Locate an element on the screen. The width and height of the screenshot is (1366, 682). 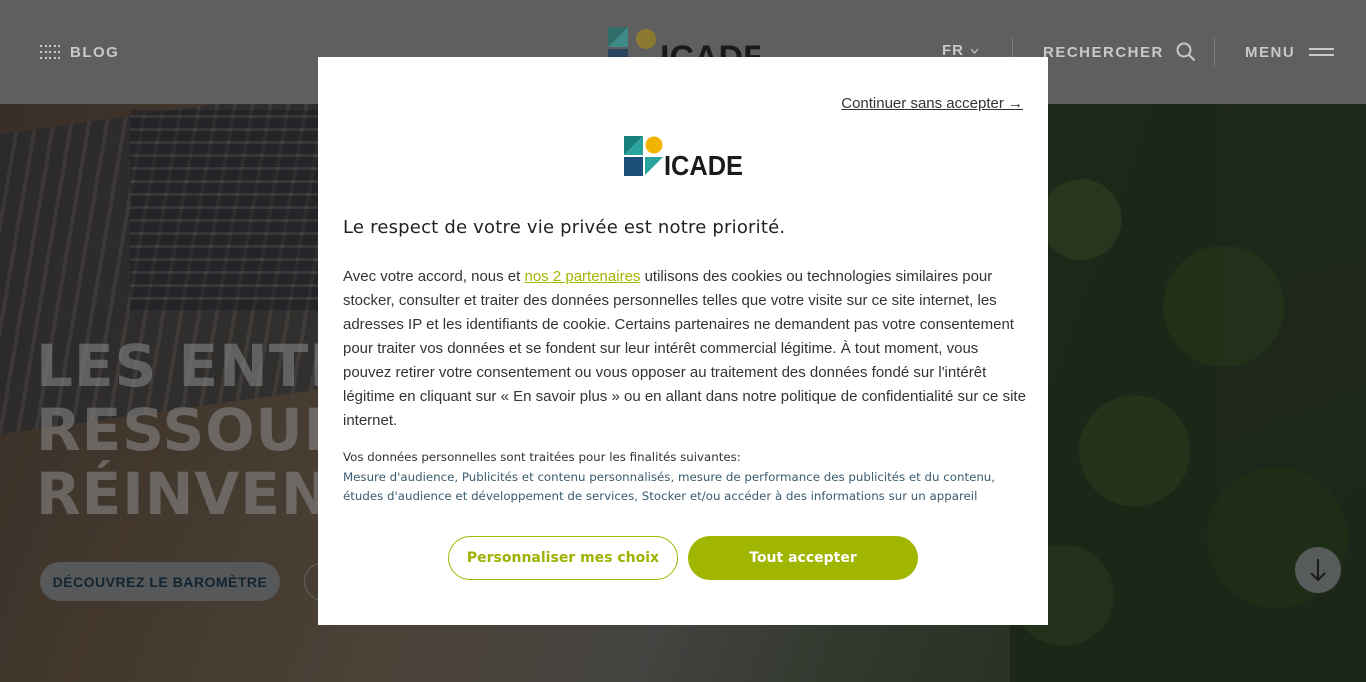
search-icon is located at coordinates (1186, 52).